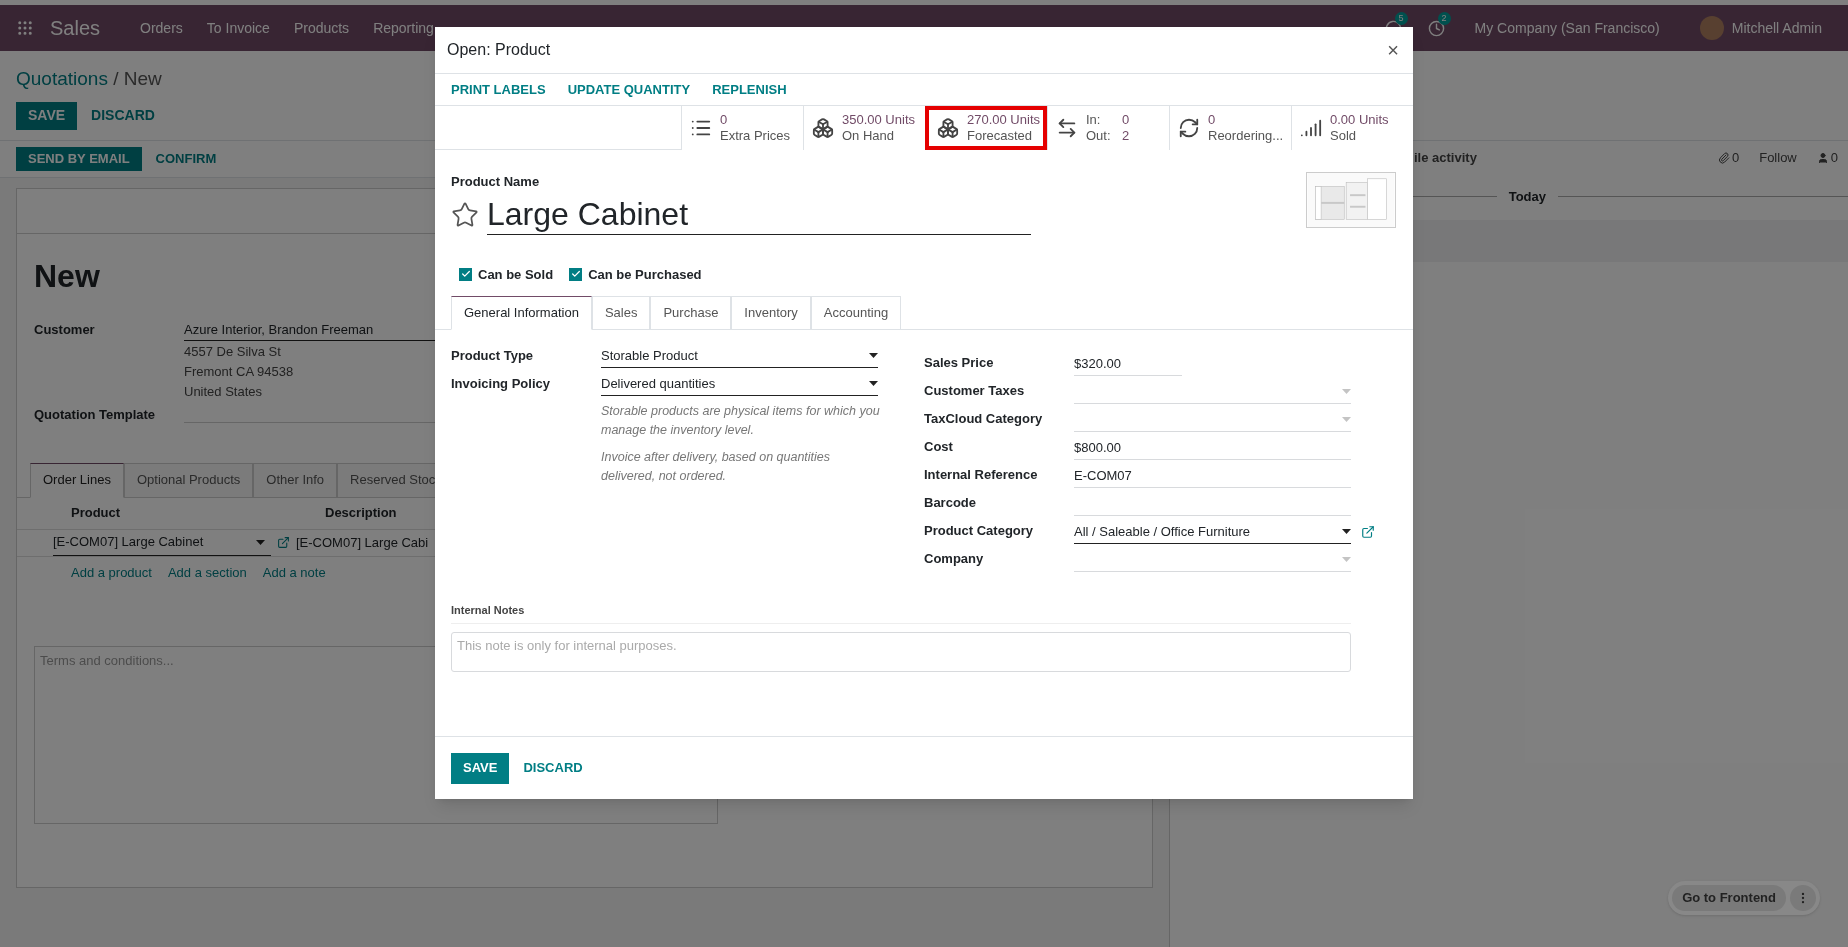 This screenshot has height=947, width=1848. What do you see at coordinates (856, 313) in the screenshot?
I see `tab: Accounting` at bounding box center [856, 313].